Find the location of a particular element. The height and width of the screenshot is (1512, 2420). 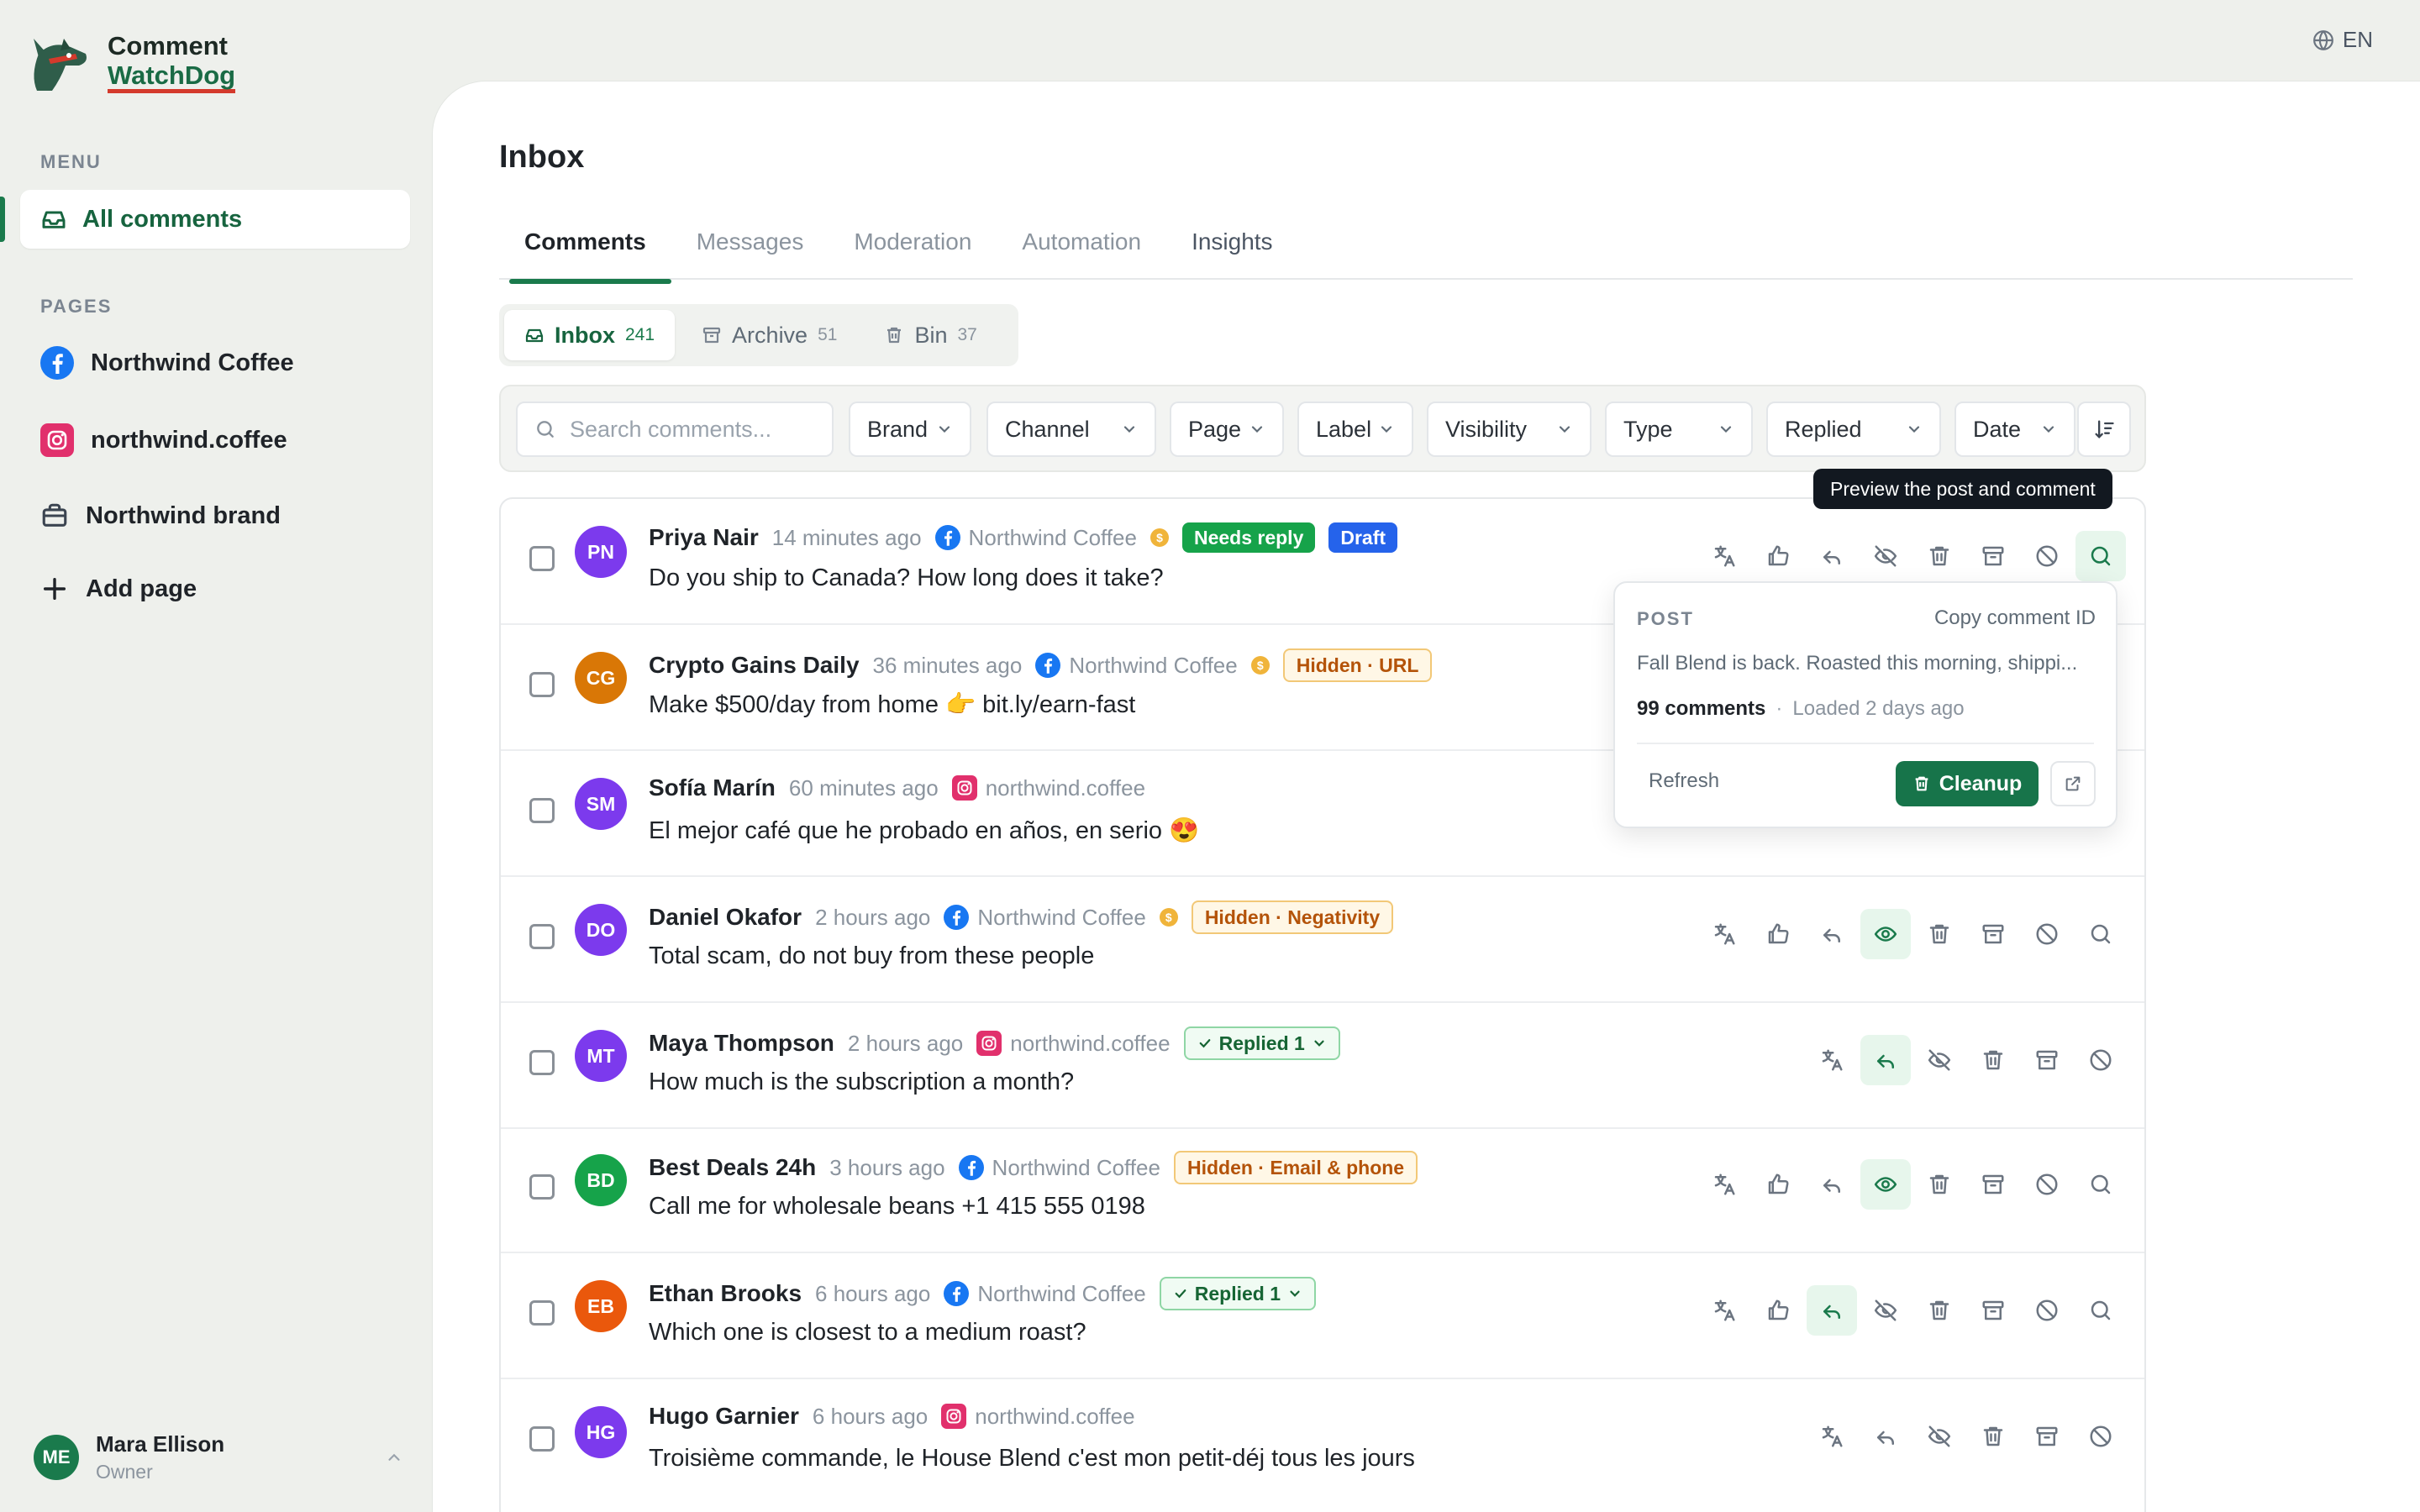

segment-archive: Archive 51 is located at coordinates (769, 335).